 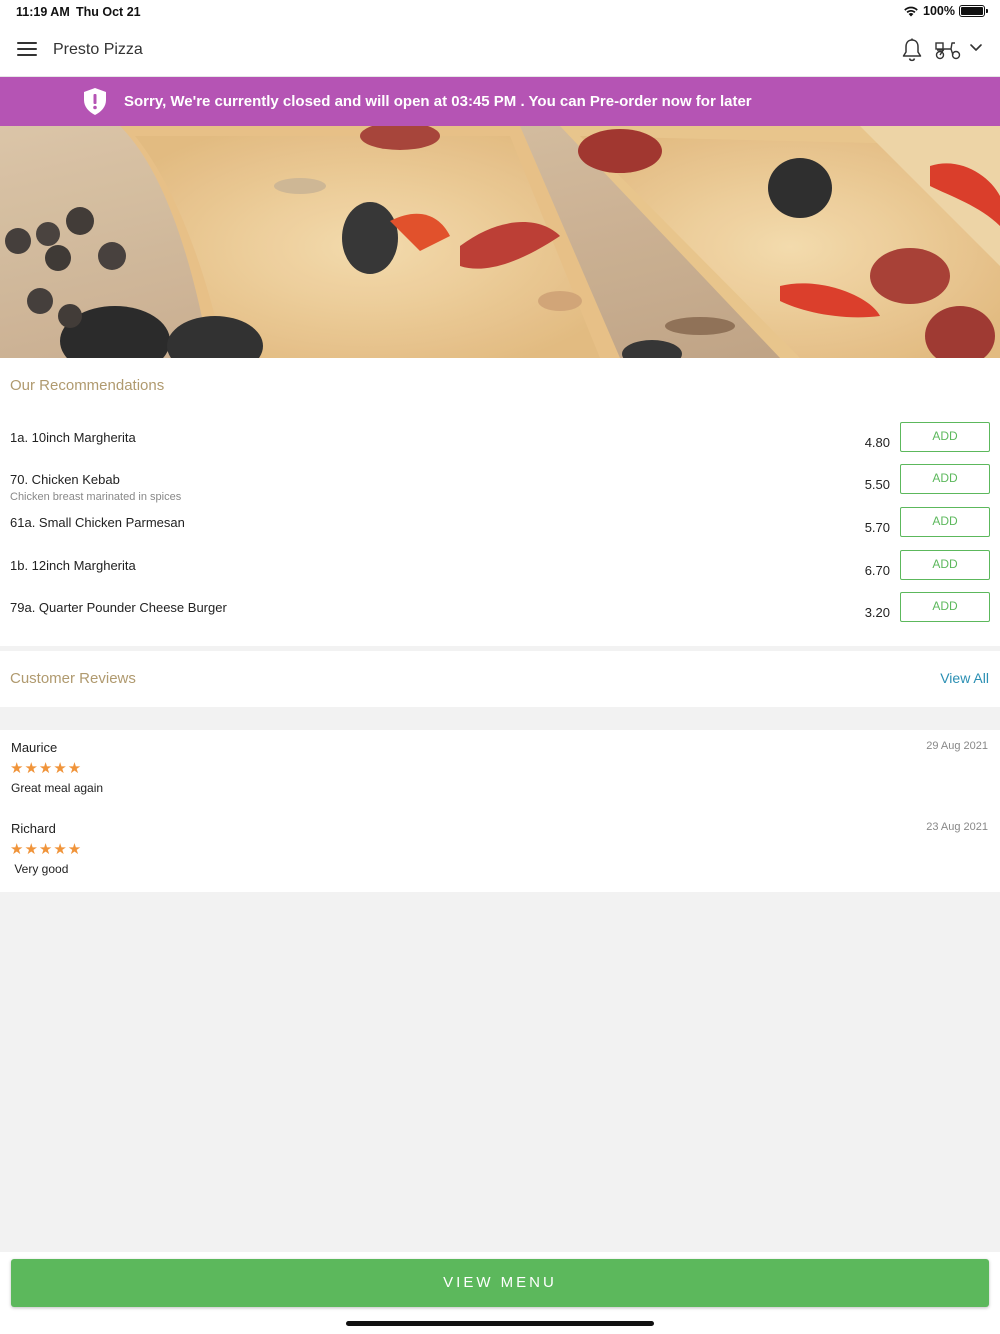 What do you see at coordinates (939, 11) in the screenshot?
I see `battery-percent: 100%` at bounding box center [939, 11].